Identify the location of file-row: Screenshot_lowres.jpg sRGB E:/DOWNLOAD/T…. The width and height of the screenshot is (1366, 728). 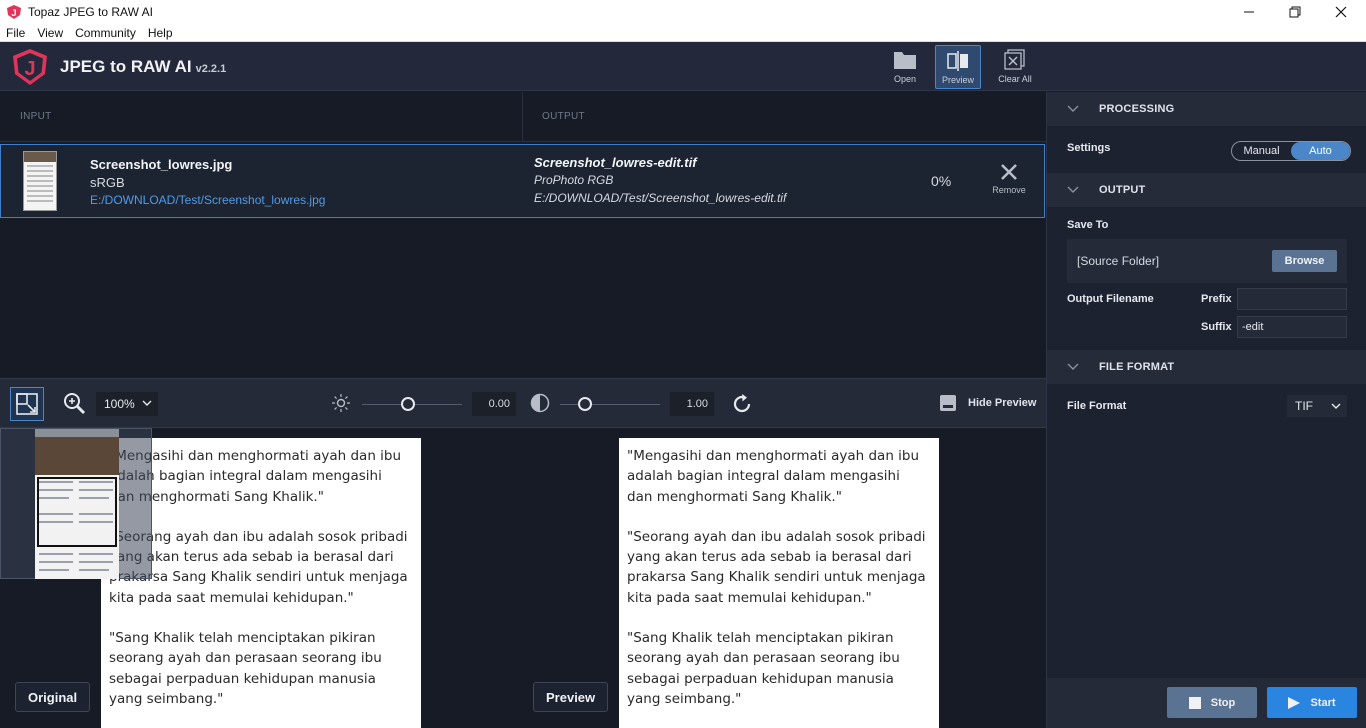
(522, 181).